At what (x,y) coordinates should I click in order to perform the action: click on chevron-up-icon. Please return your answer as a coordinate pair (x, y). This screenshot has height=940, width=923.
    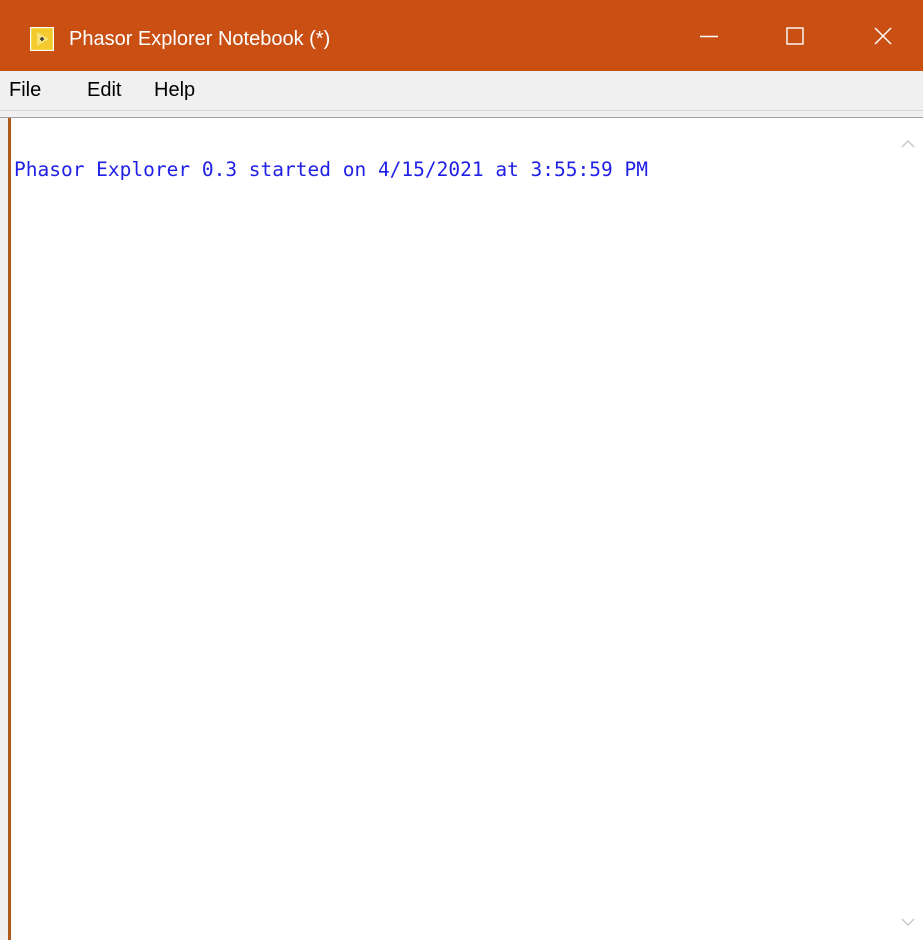
    Looking at the image, I should click on (908, 144).